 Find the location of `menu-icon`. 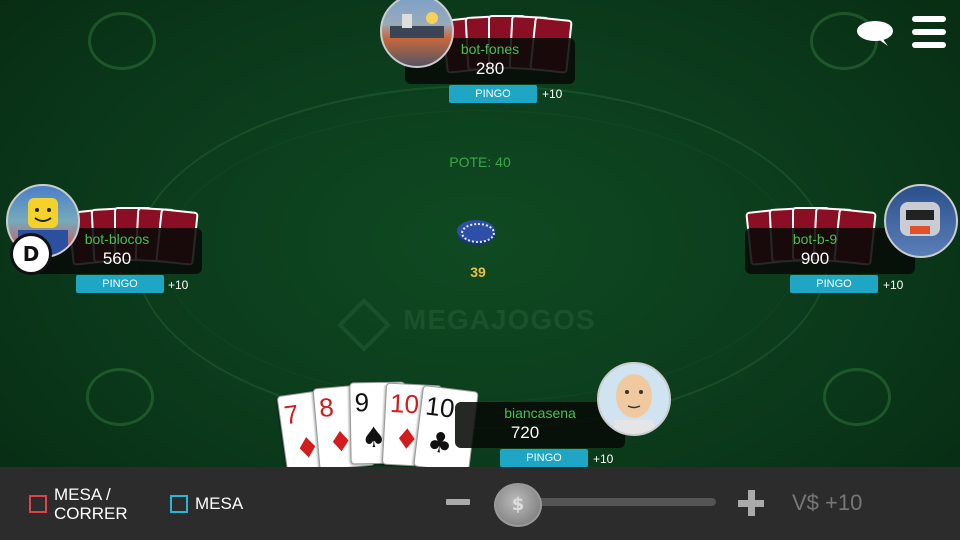

menu-icon is located at coordinates (929, 33).